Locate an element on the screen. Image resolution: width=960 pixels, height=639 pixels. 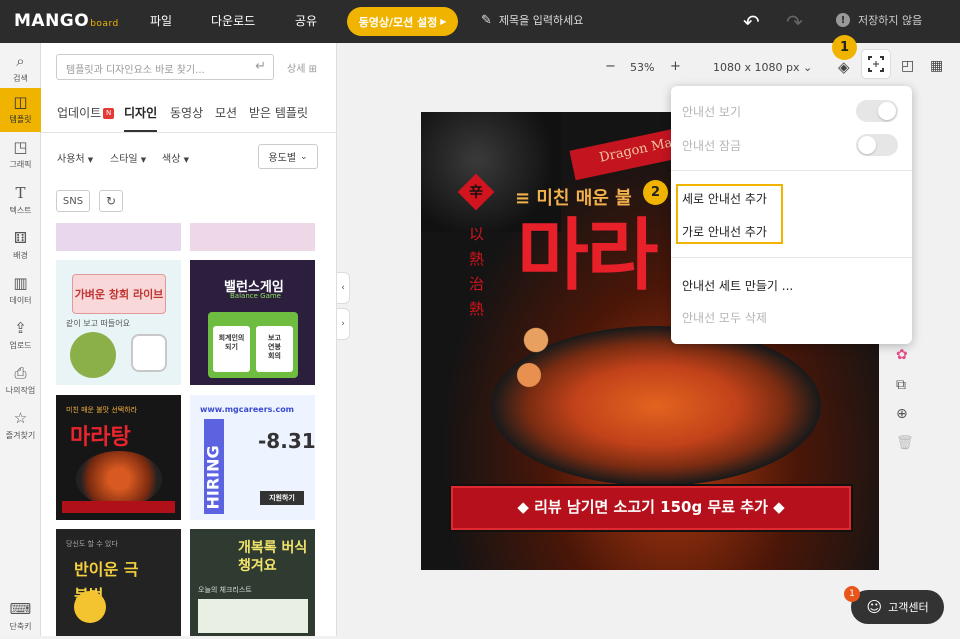
zoom-level: 53% is located at coordinates (642, 67).